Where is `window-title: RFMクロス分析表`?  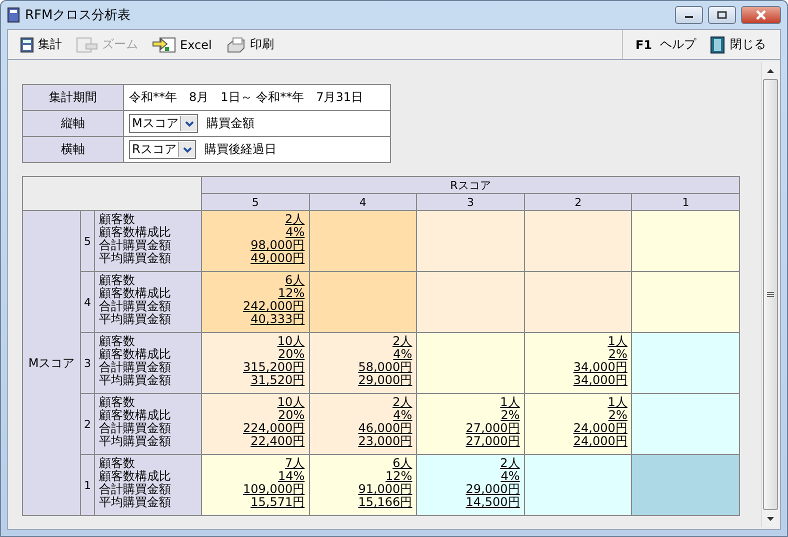 window-title: RFMクロス分析表 is located at coordinates (78, 15).